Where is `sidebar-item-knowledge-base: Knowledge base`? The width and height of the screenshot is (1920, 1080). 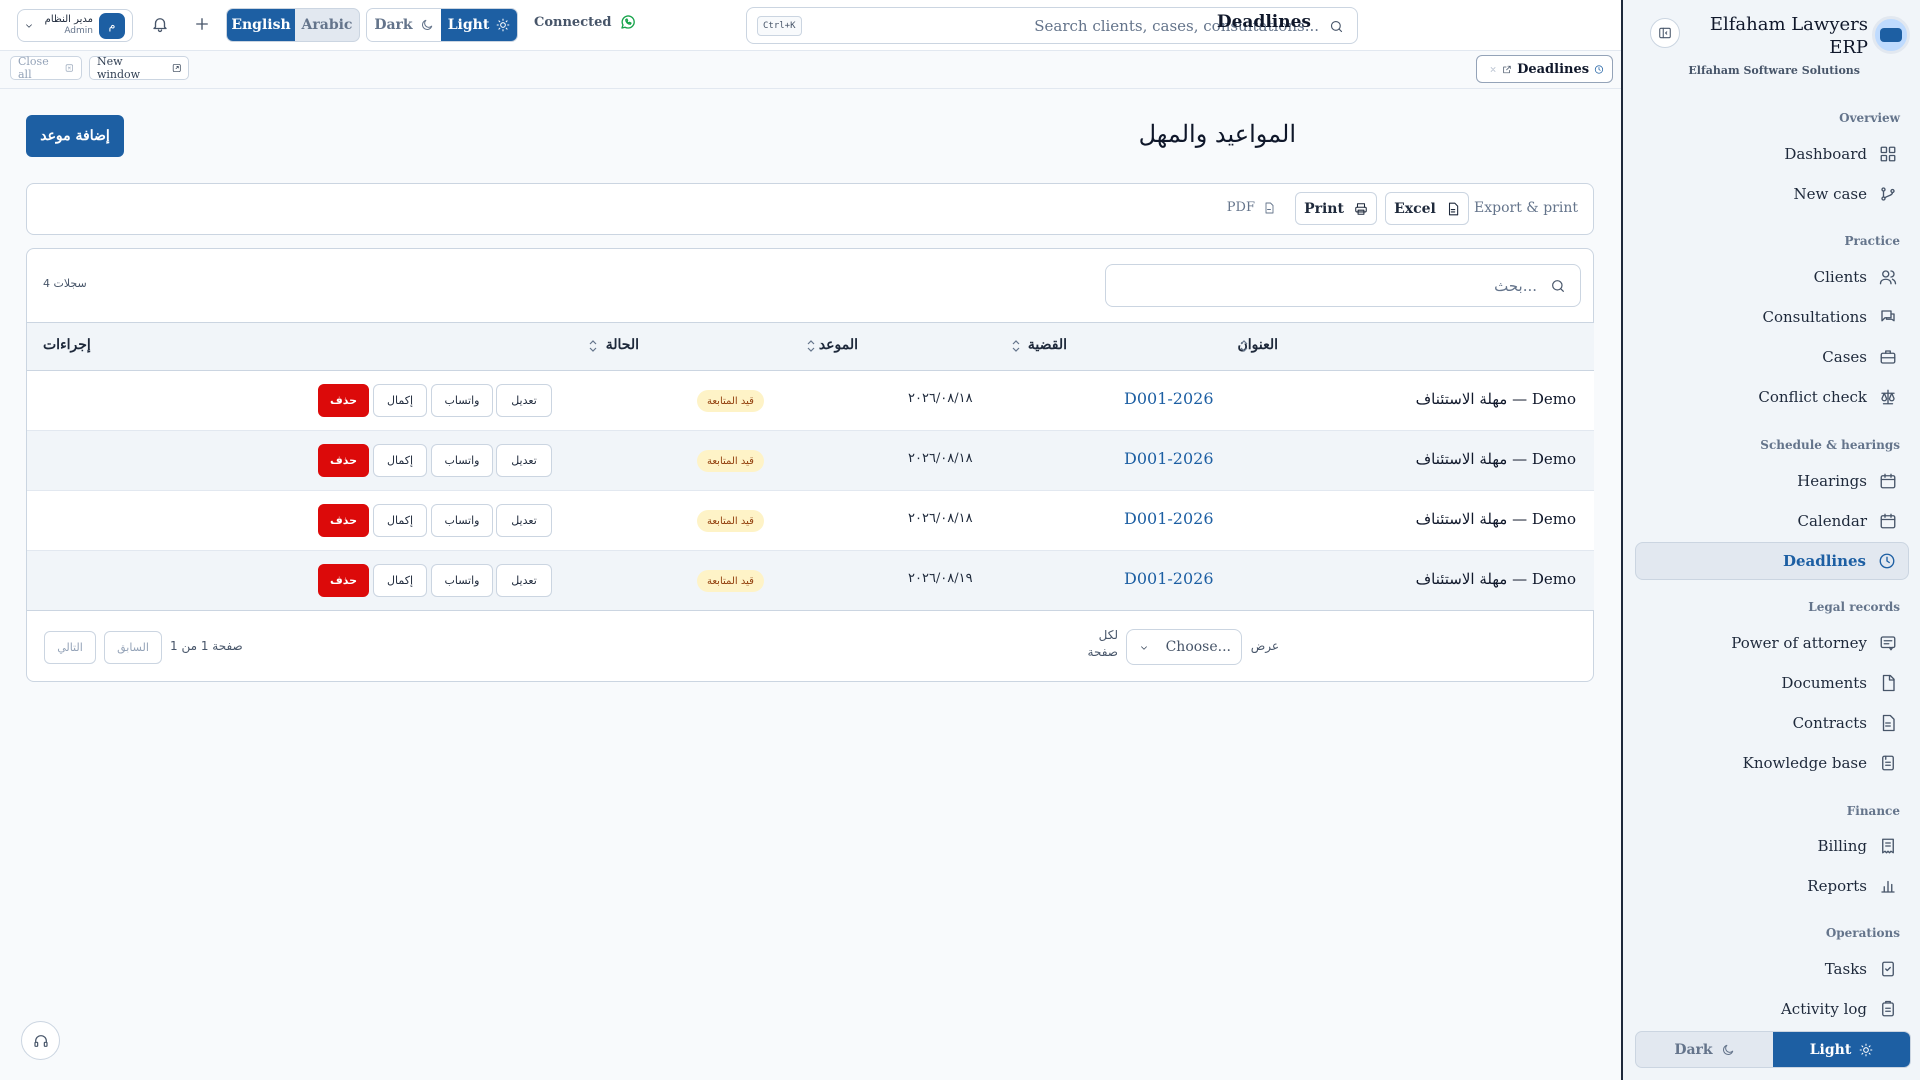 sidebar-item-knowledge-base: Knowledge base is located at coordinates (1772, 763).